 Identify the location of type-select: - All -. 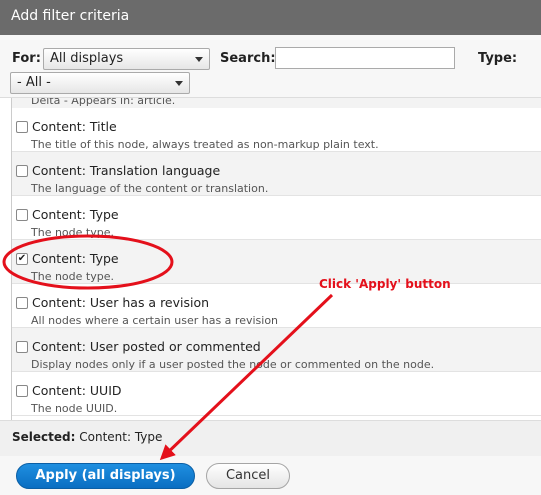
(100, 83).